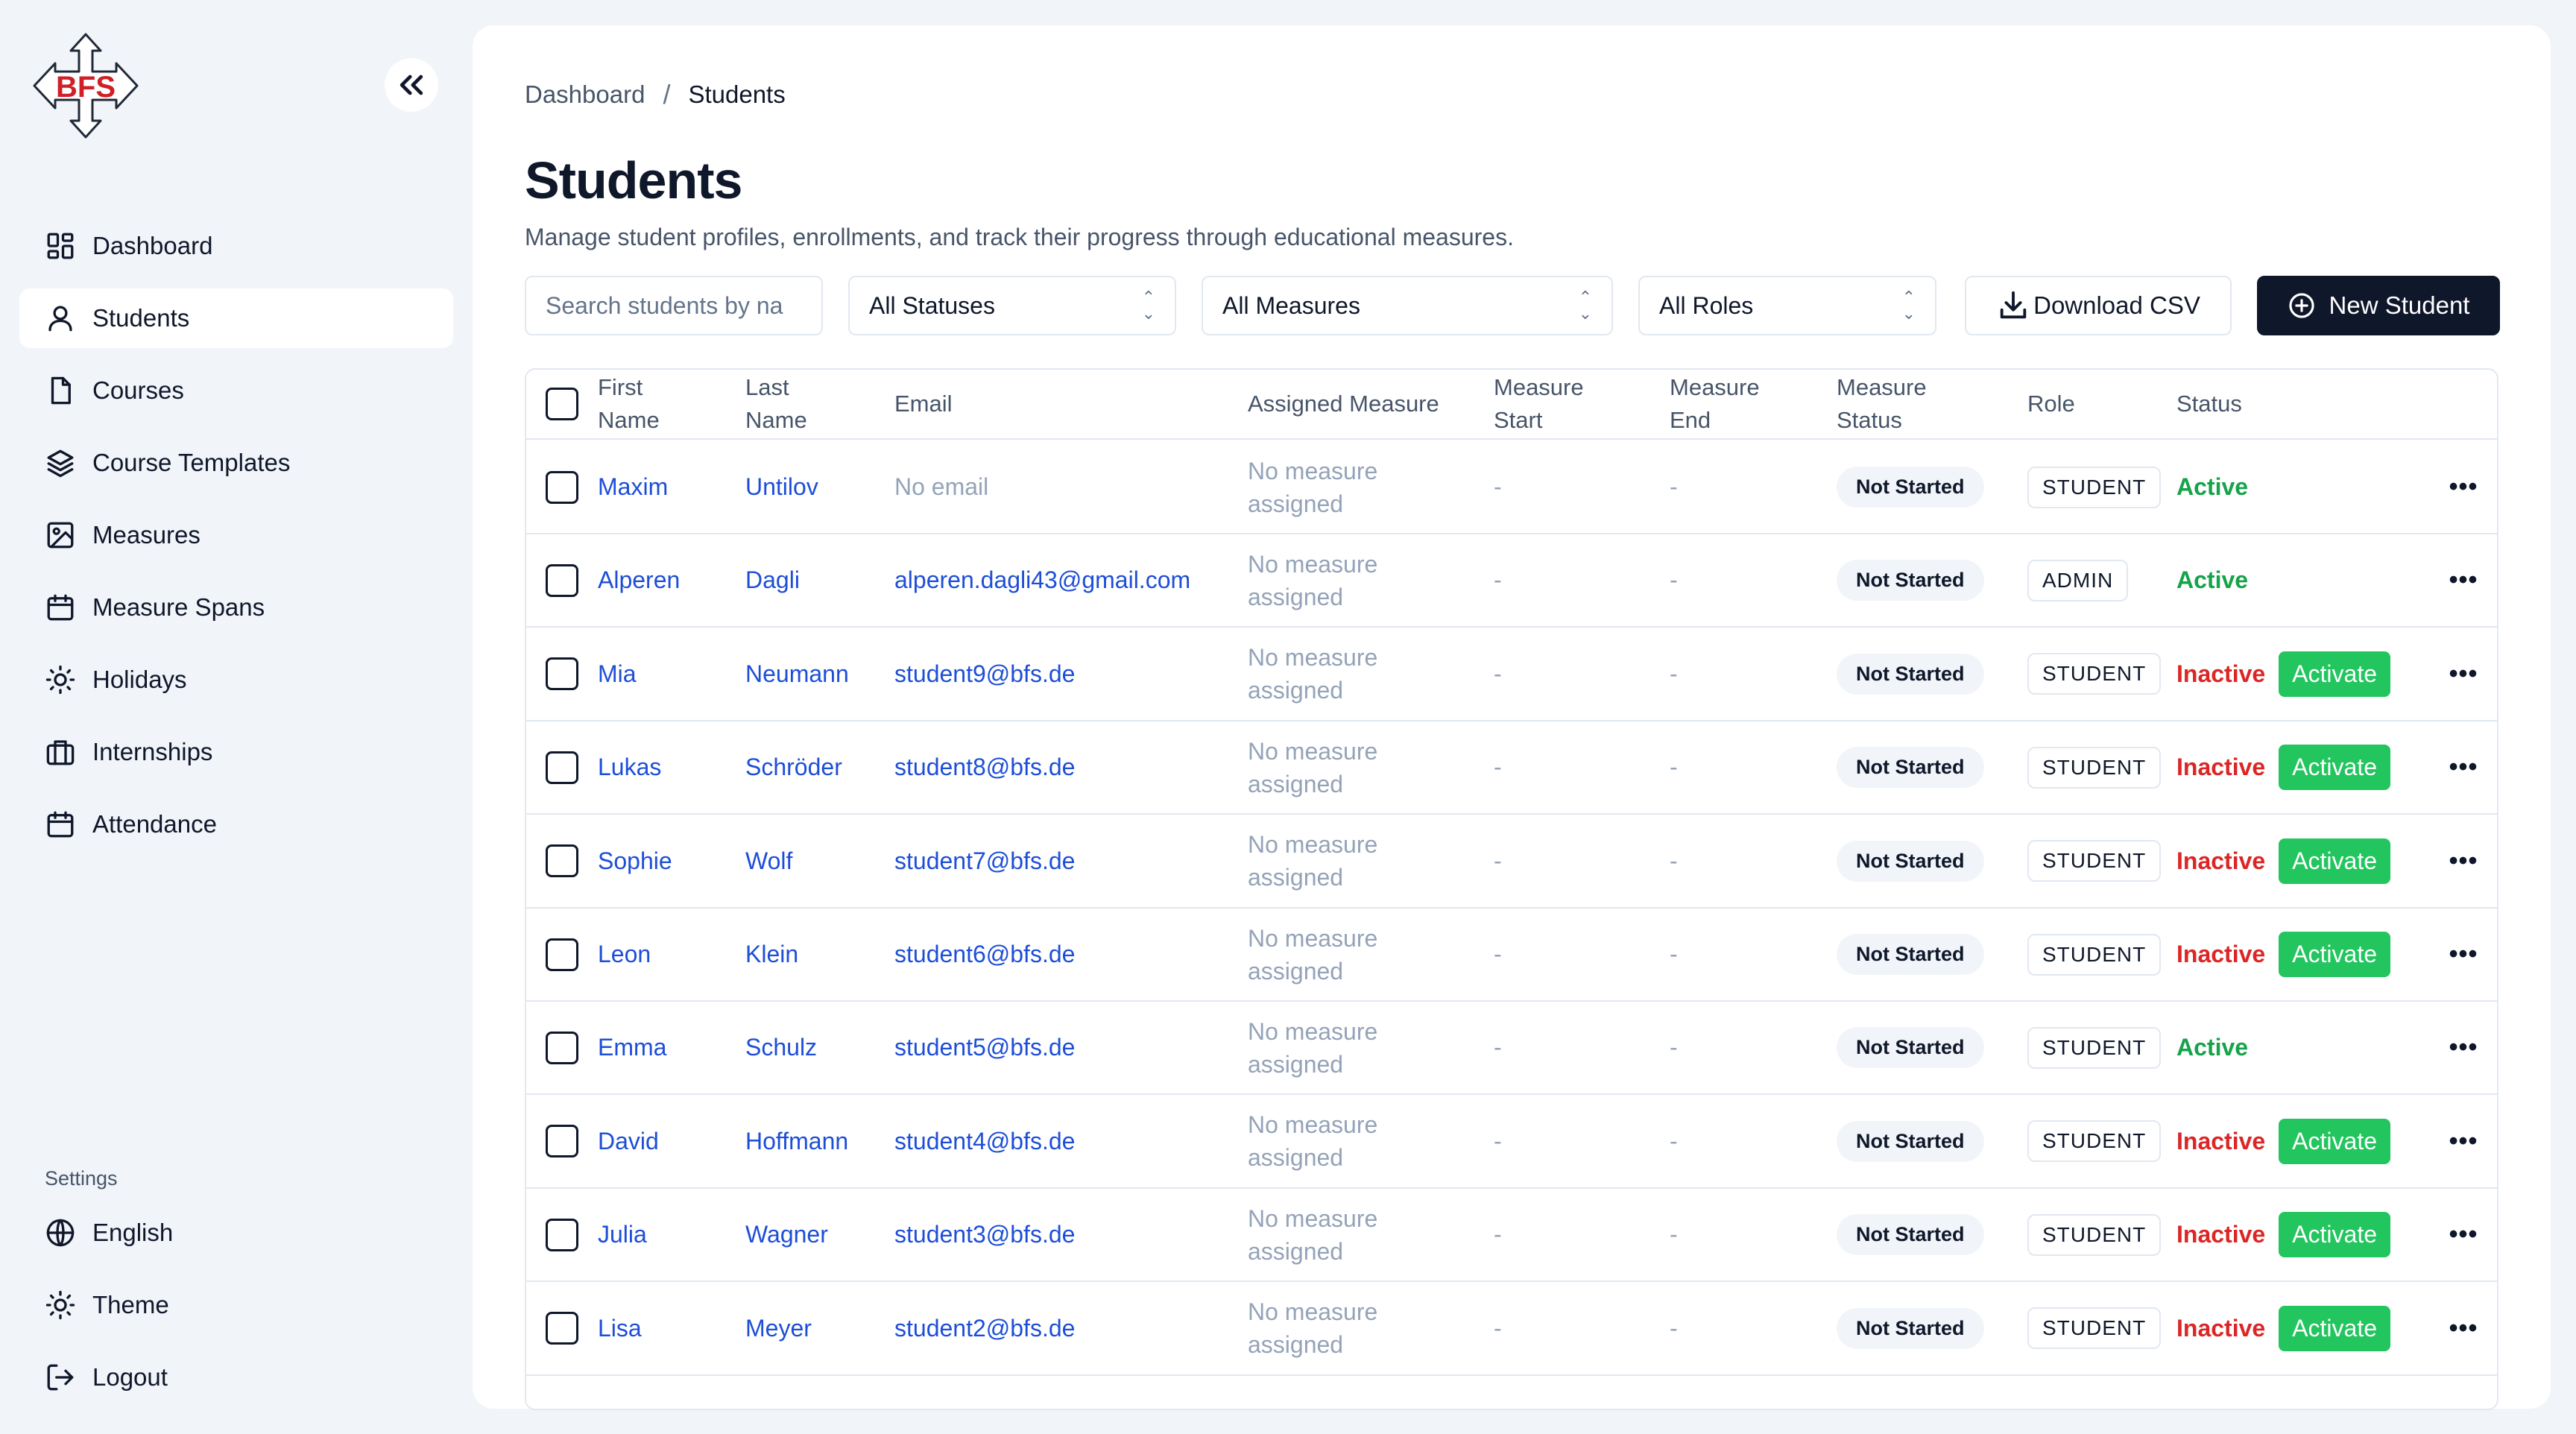  I want to click on email-cell: student5@bfs.de, so click(1069, 1047).